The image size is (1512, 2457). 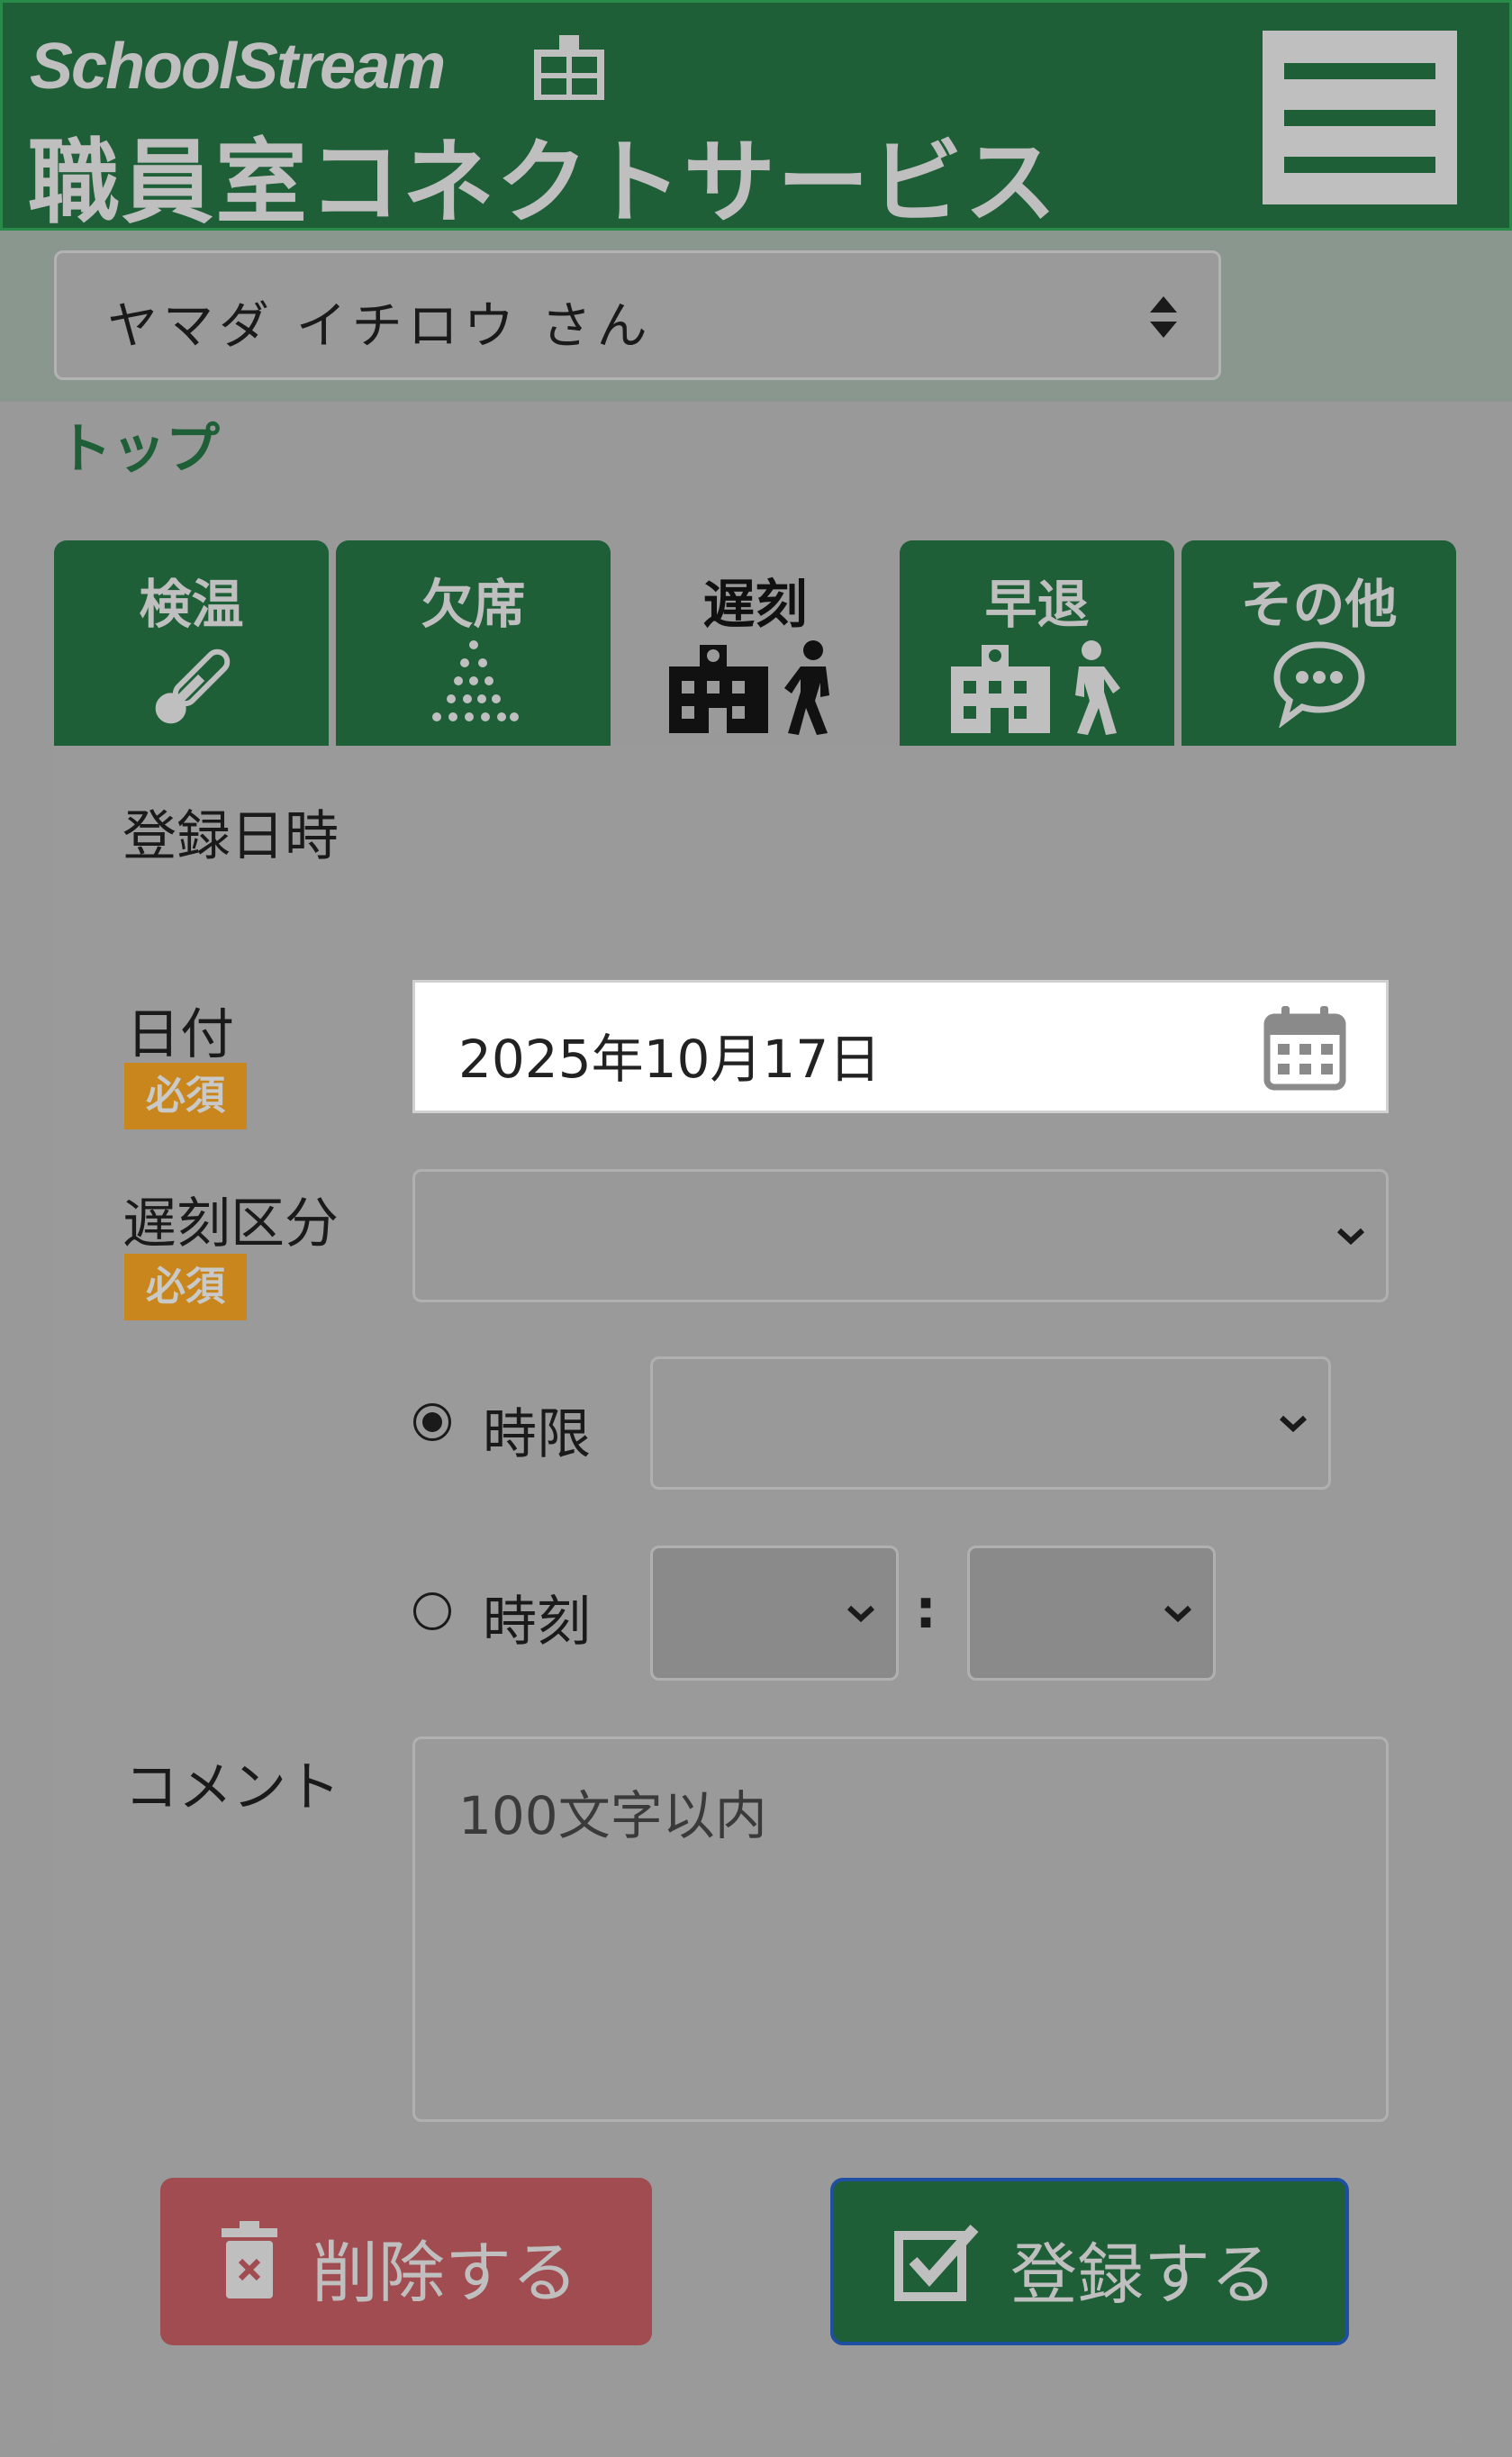 What do you see at coordinates (1163, 317) in the screenshot?
I see `sort-arrows-icon` at bounding box center [1163, 317].